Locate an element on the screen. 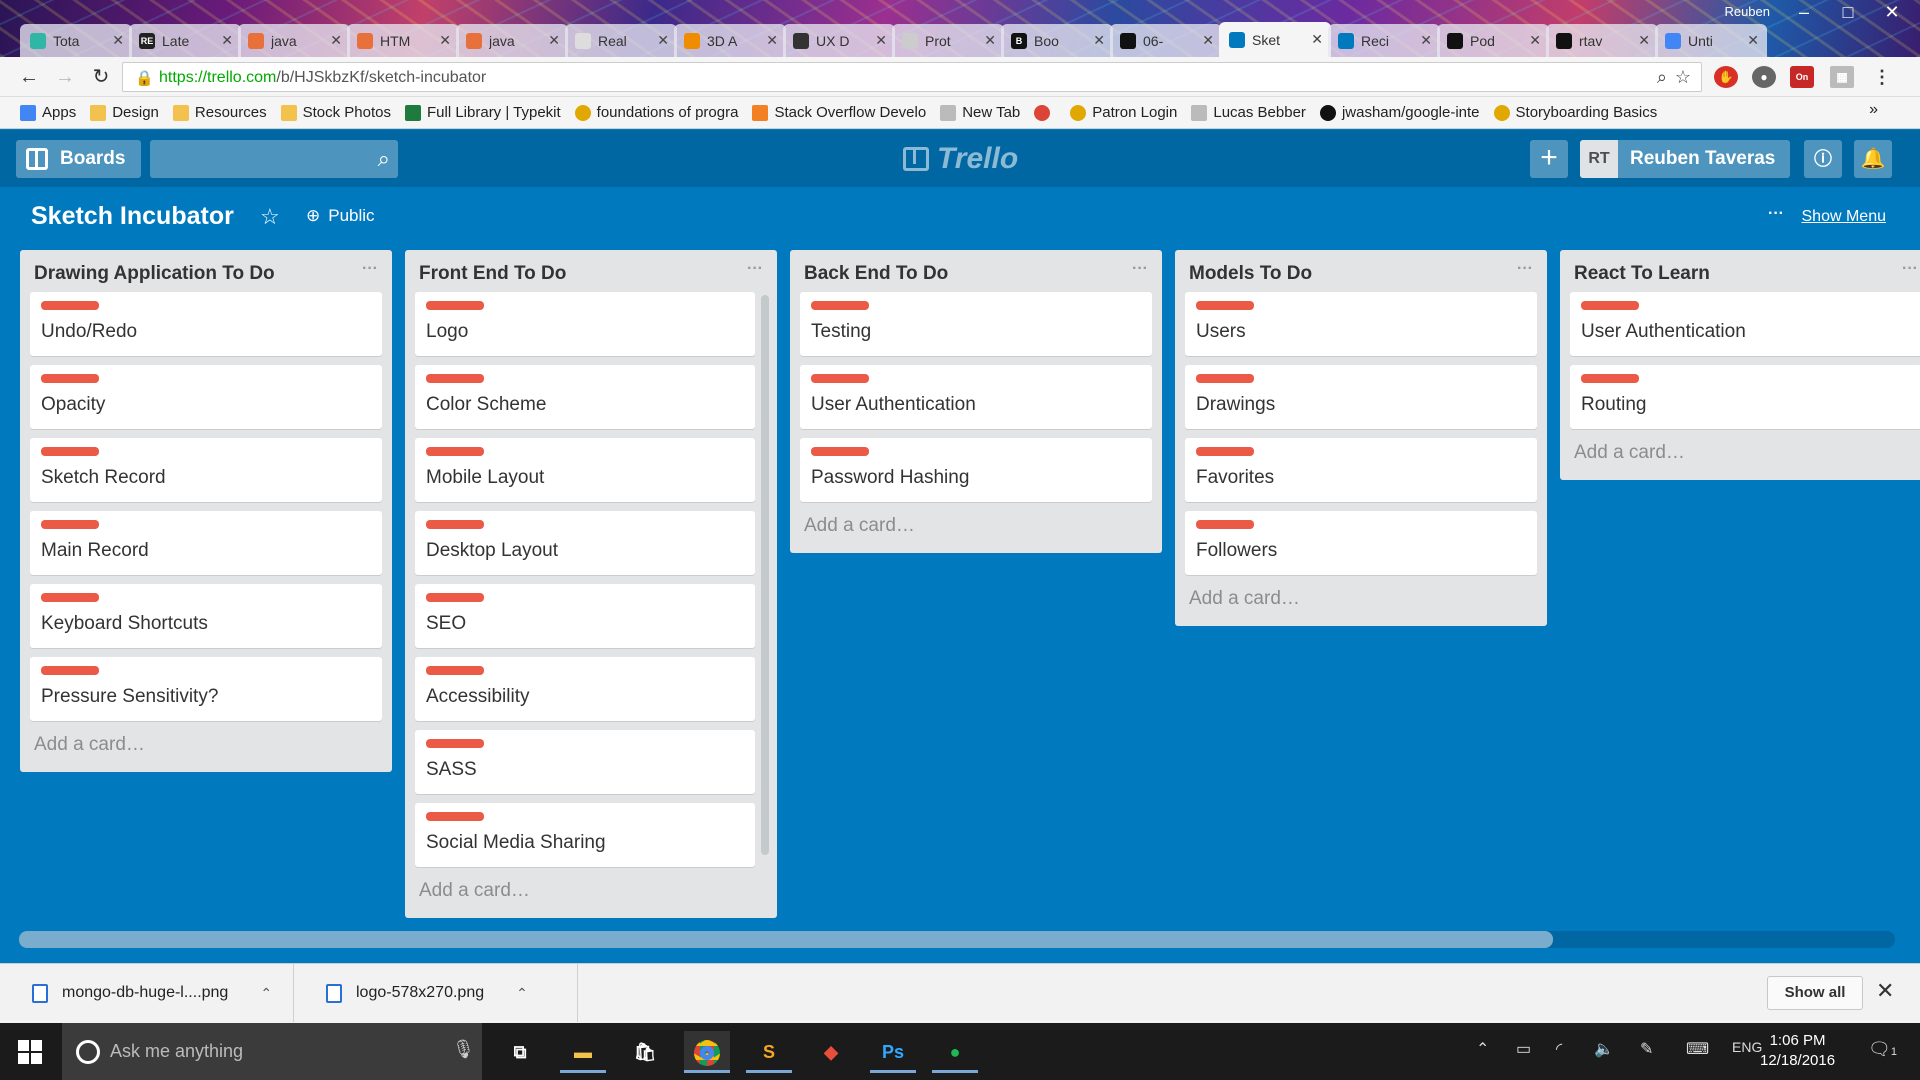 The height and width of the screenshot is (1080, 1920). card: Routing is located at coordinates (1745, 397).